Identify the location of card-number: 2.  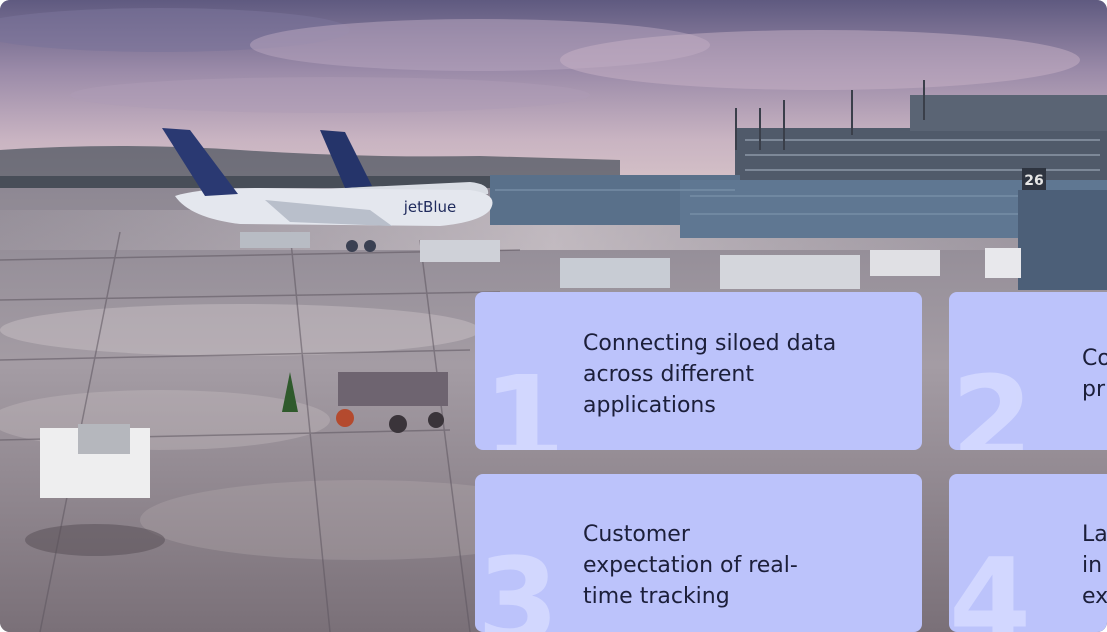
(992, 400).